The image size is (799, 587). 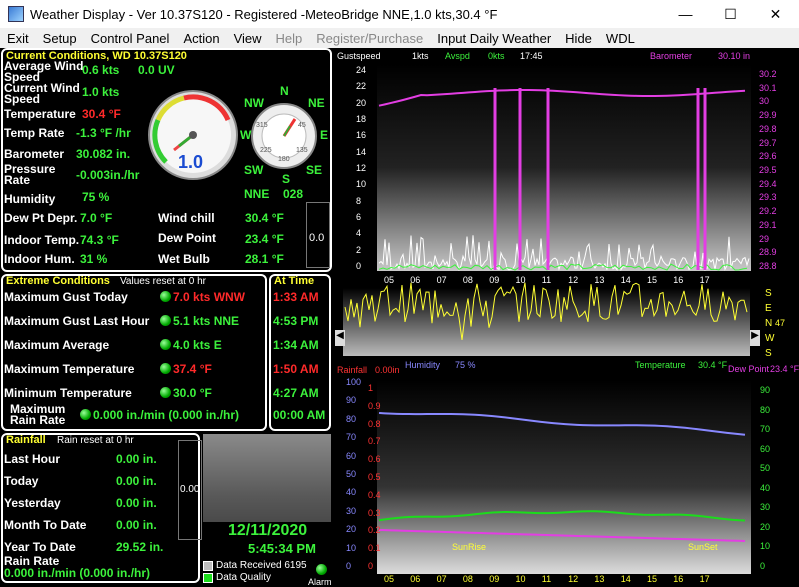 What do you see at coordinates (359, 233) in the screenshot?
I see `top-left-tick: 4` at bounding box center [359, 233].